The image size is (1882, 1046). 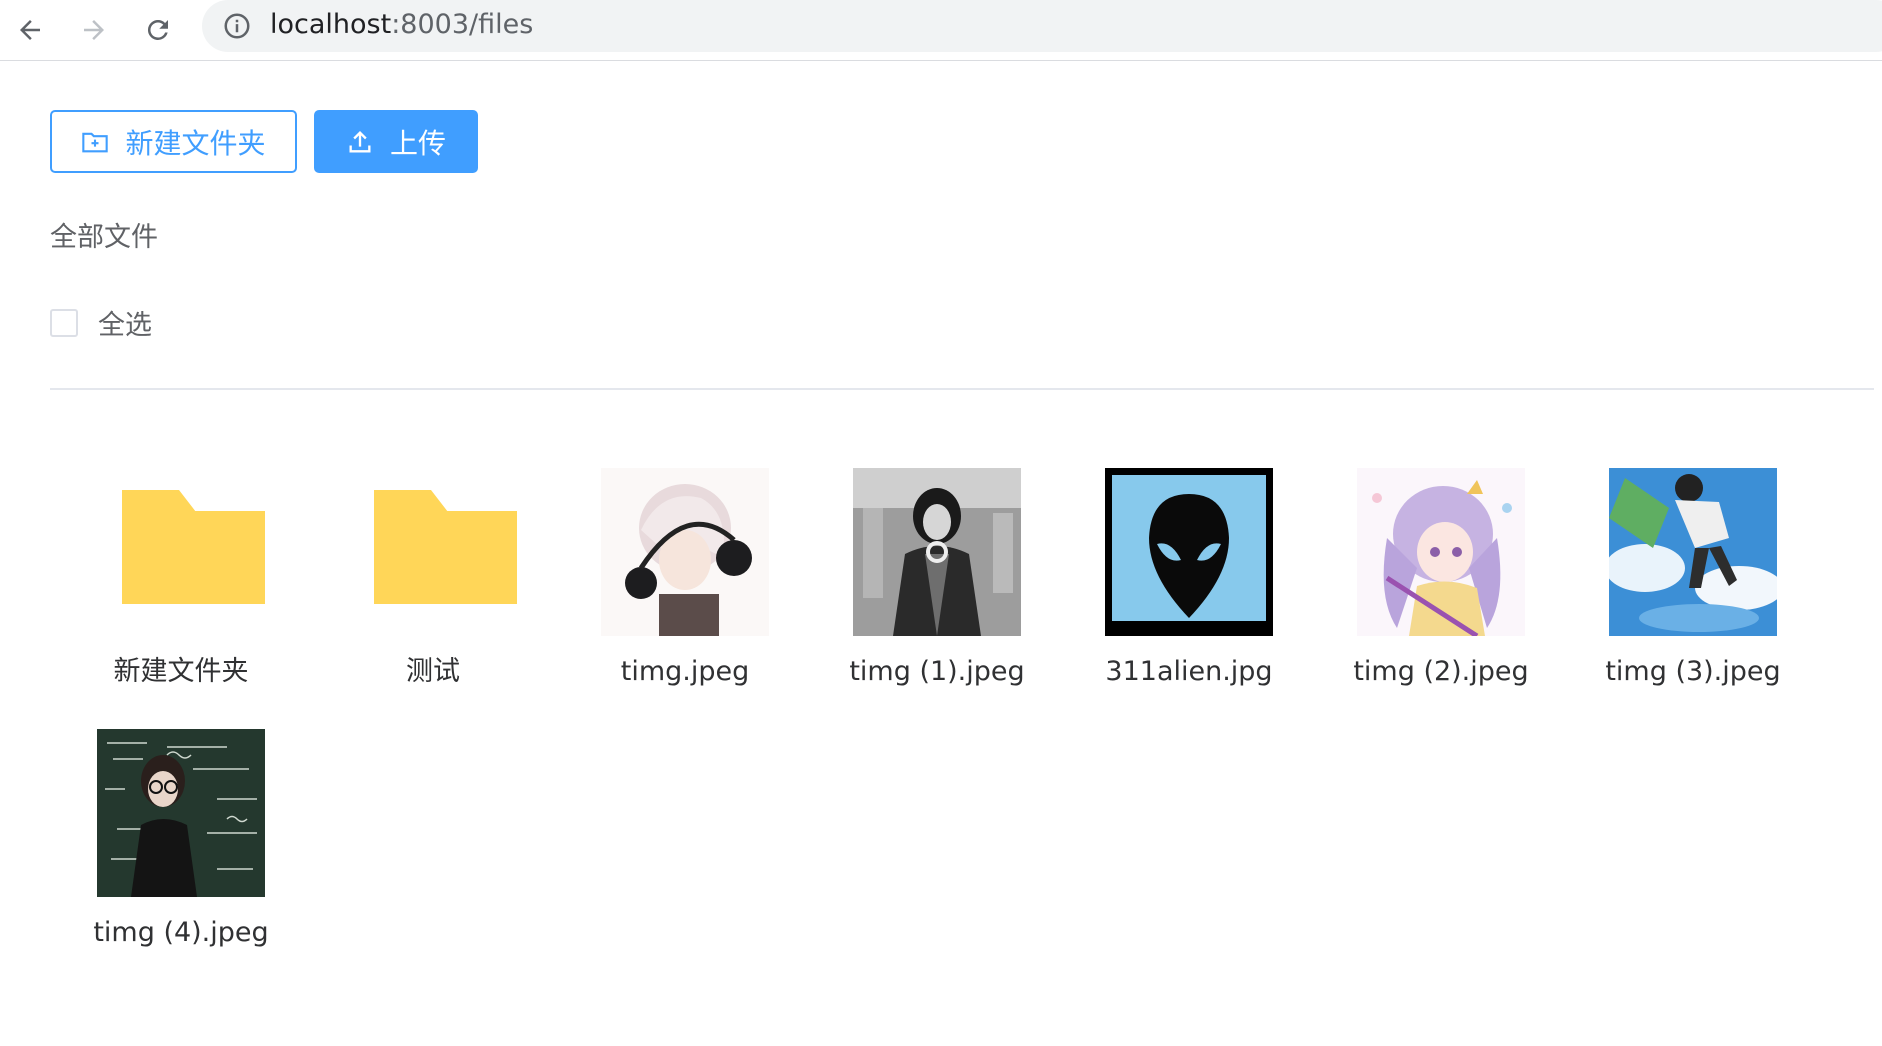 What do you see at coordinates (181, 671) in the screenshot?
I see `file-name: 新建文件夹` at bounding box center [181, 671].